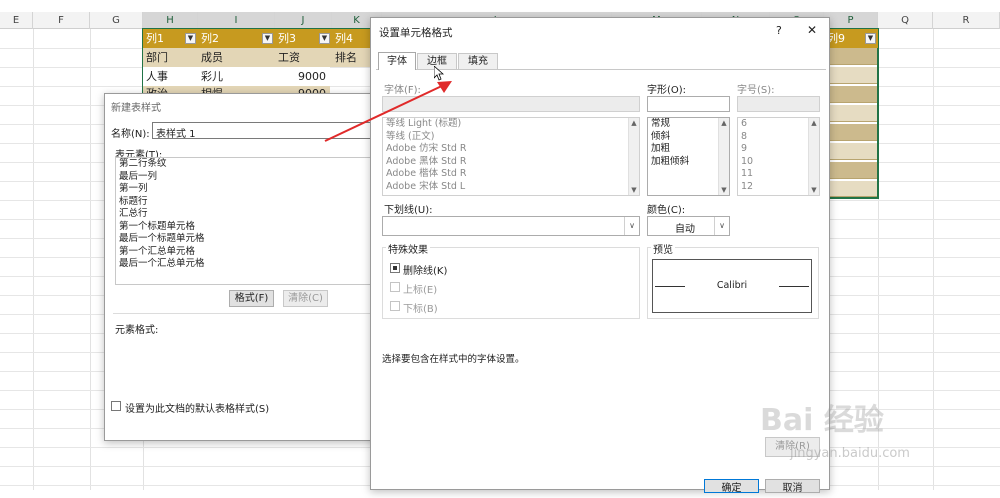 Image resolution: width=1000 pixels, height=498 pixels. I want to click on mouse-cursor-icon, so click(439, 73).